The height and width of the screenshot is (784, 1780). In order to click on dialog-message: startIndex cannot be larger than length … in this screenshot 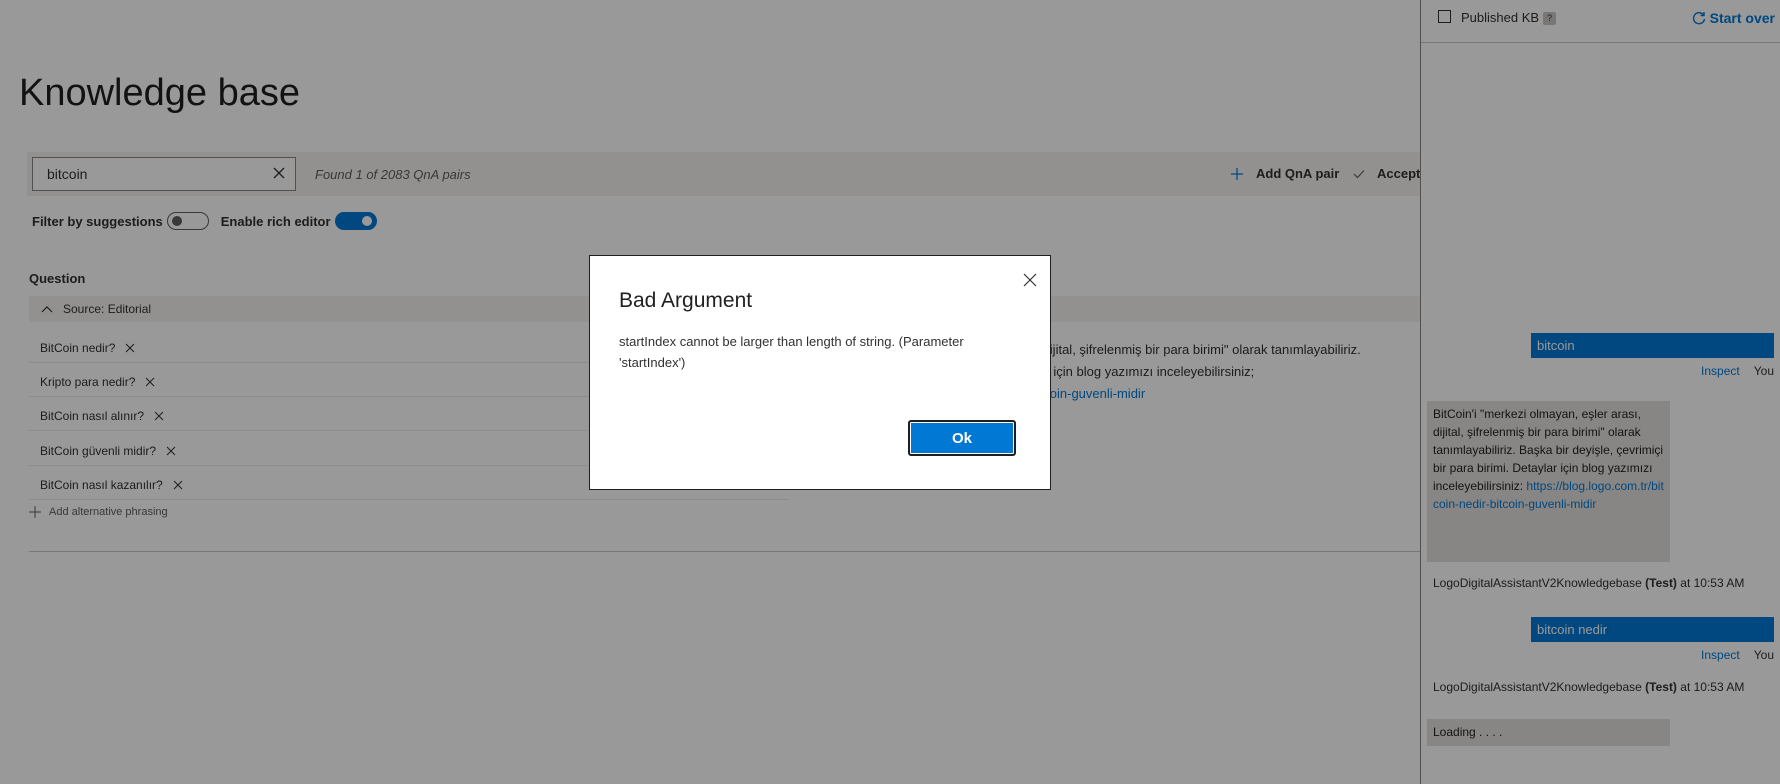, I will do `click(791, 352)`.